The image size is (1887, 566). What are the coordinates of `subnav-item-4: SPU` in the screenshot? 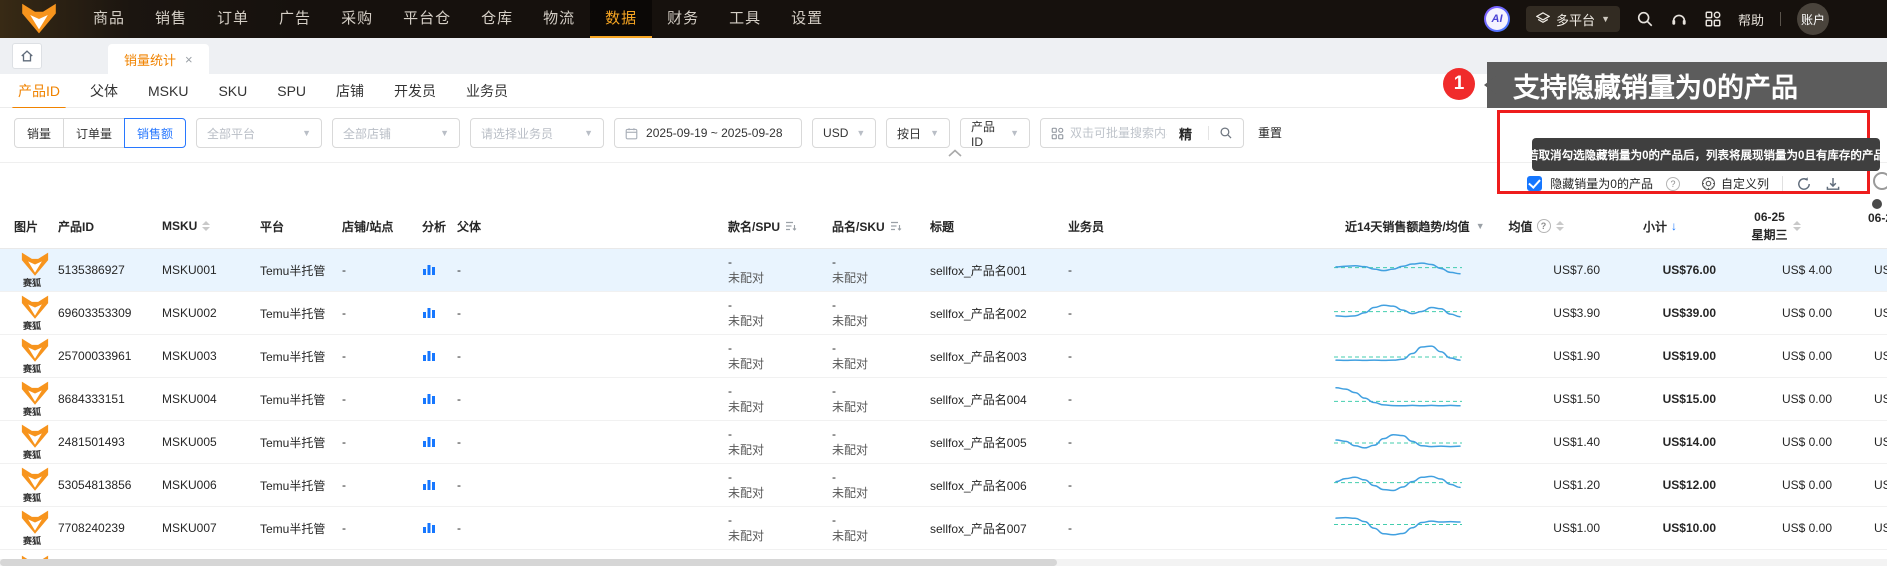 It's located at (291, 91).